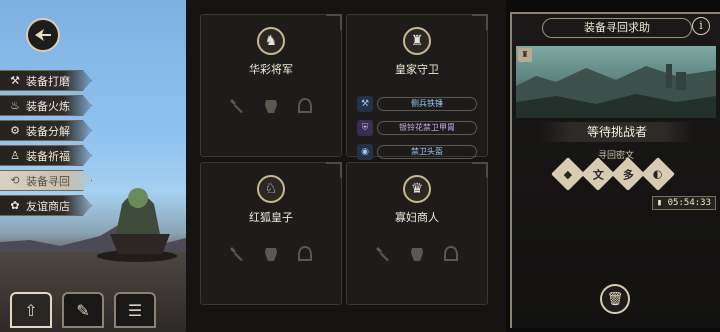 Image resolution: width=720 pixels, height=332 pixels. Describe the element at coordinates (417, 189) in the screenshot. I see `widow-merchant-portrait-icon: ♛` at that location.